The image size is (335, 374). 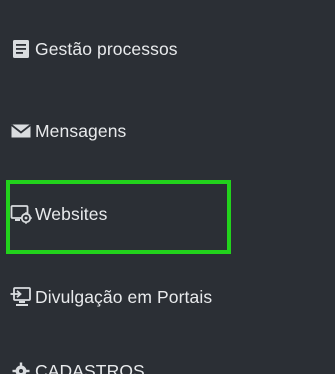 I want to click on gear-icon, so click(x=21, y=367).